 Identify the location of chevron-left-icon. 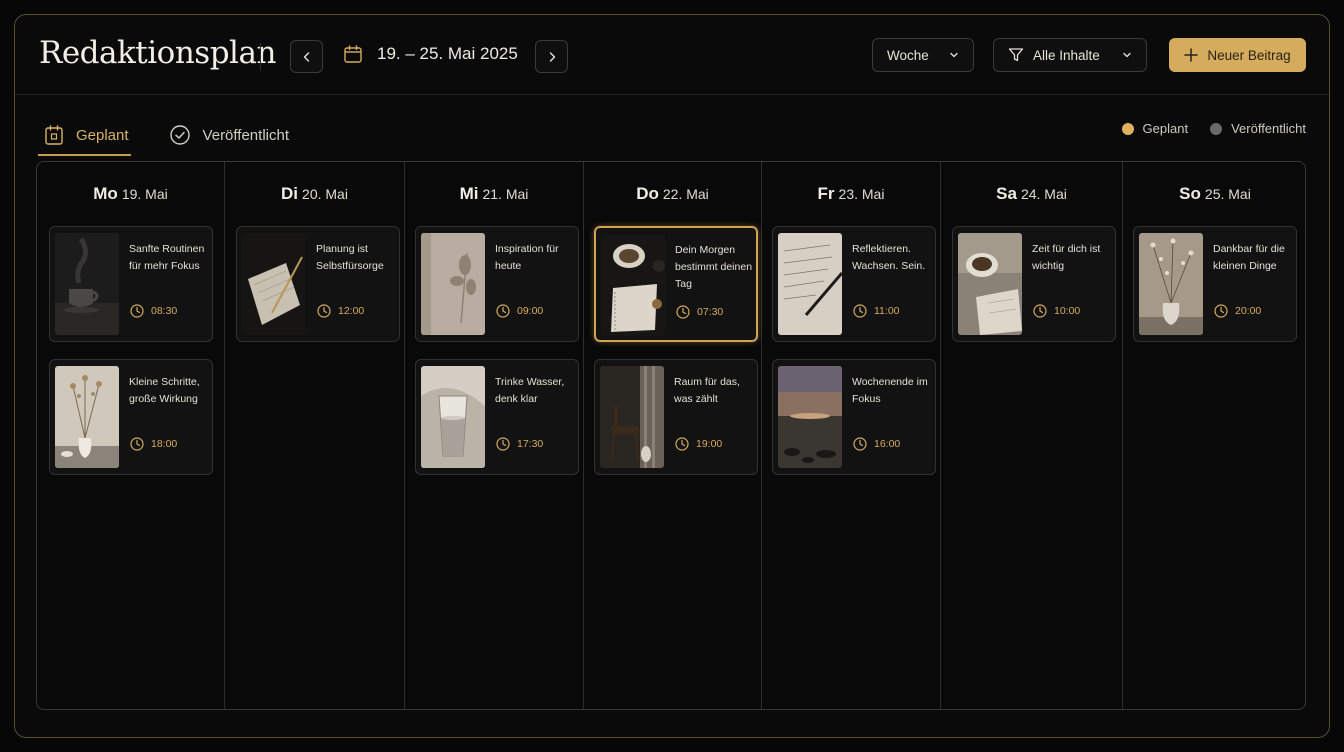
(306, 56).